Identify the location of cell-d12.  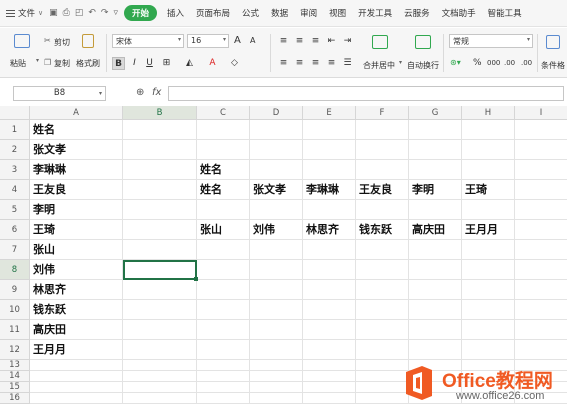
(276, 350).